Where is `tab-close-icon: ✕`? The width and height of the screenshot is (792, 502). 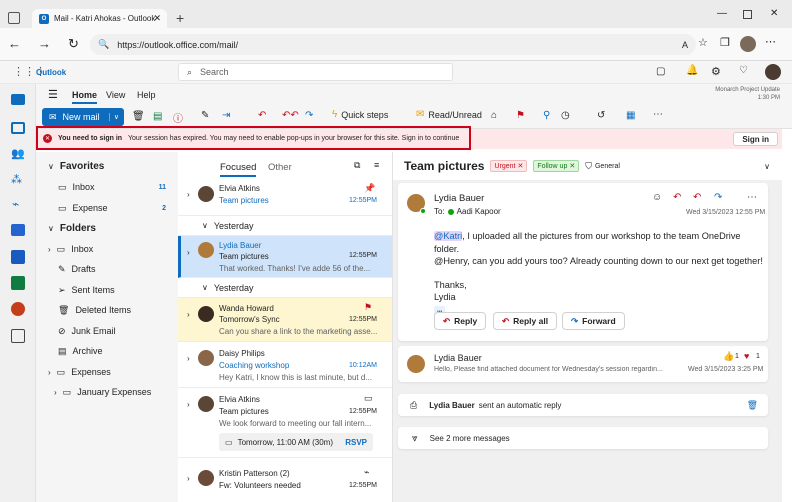
tab-close-icon: ✕ is located at coordinates (157, 18).